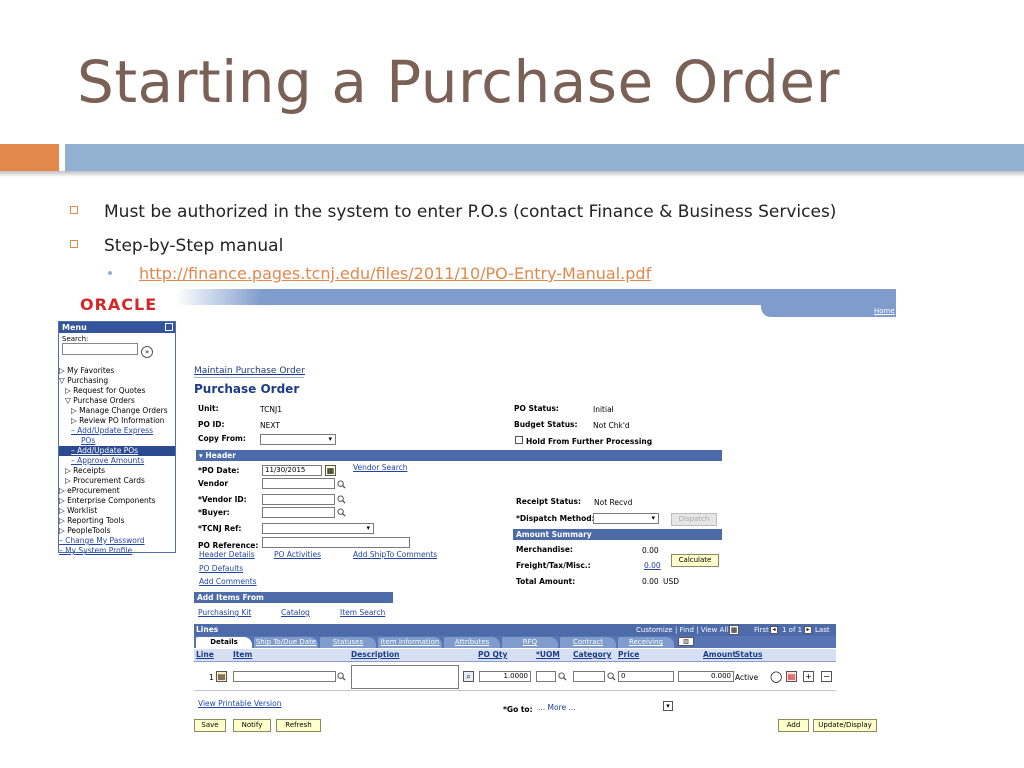  Describe the element at coordinates (626, 518) in the screenshot. I see `dispatch-method-select: ▾` at that location.